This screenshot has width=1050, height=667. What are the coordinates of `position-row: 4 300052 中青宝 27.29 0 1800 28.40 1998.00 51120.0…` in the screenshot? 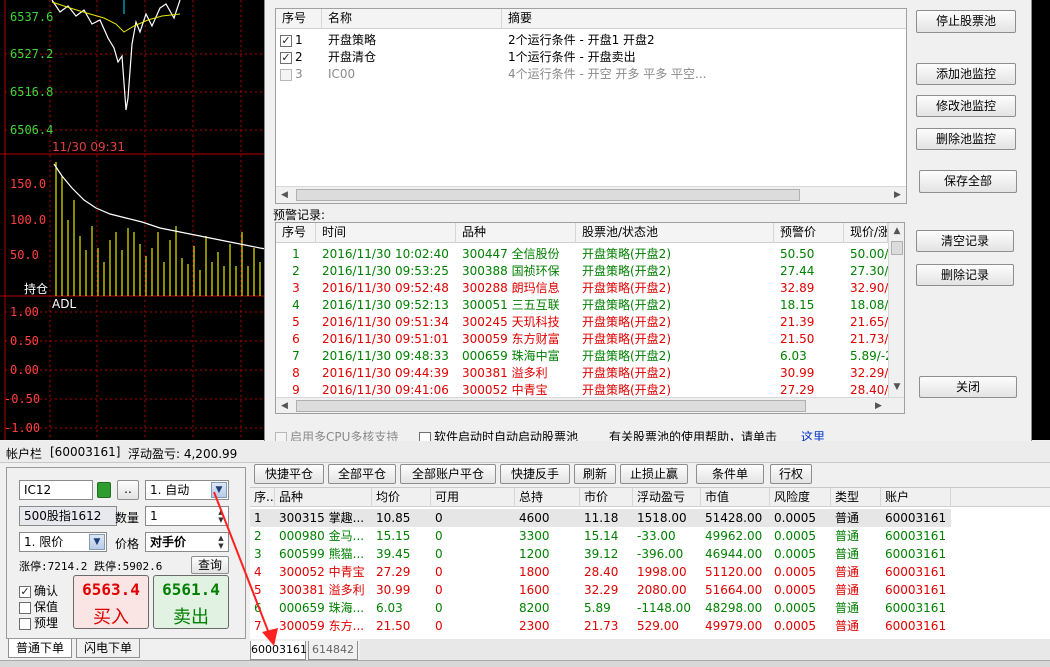 It's located at (600, 572).